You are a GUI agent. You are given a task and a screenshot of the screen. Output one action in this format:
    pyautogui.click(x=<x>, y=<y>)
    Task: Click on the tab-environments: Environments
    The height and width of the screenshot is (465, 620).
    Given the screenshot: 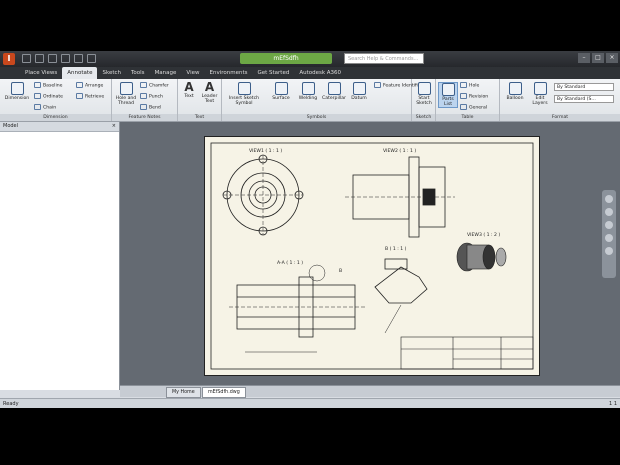 What is the action you would take?
    pyautogui.click(x=228, y=73)
    